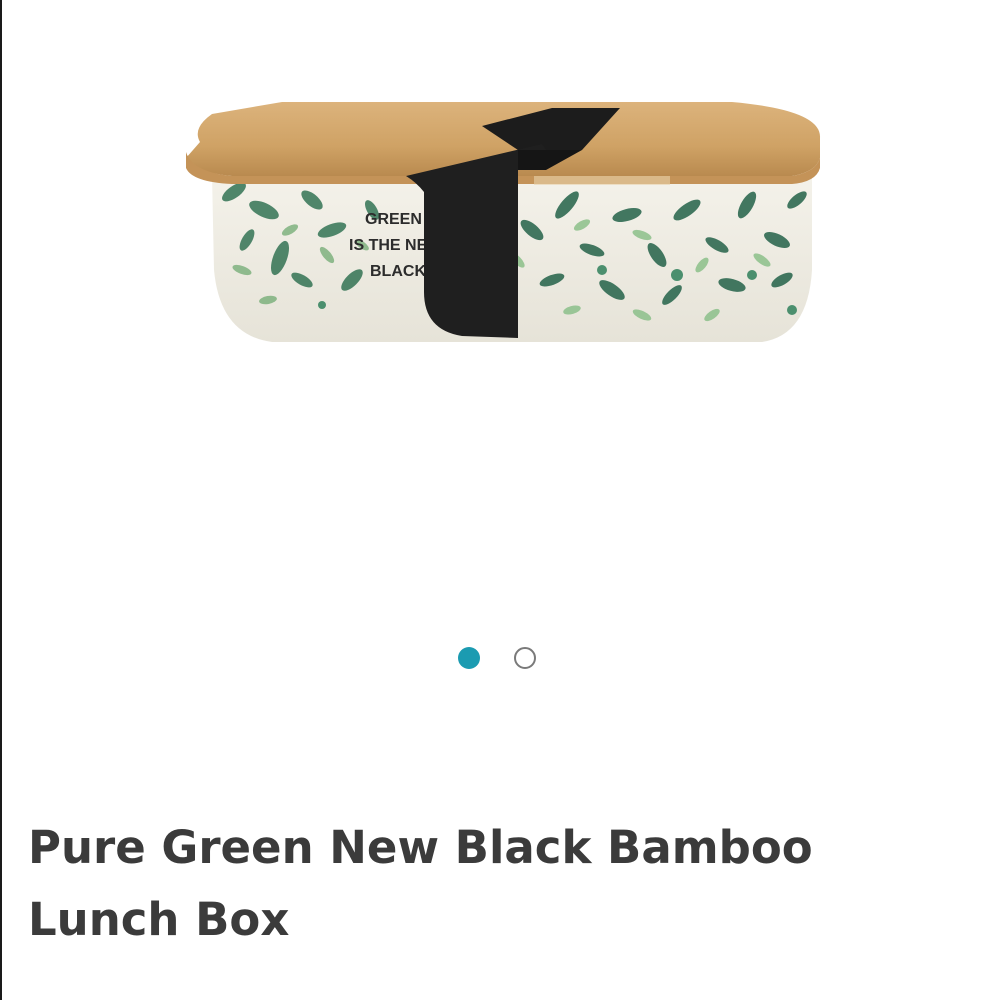  Describe the element at coordinates (497, 658) in the screenshot. I see `carousel-pagination` at that location.